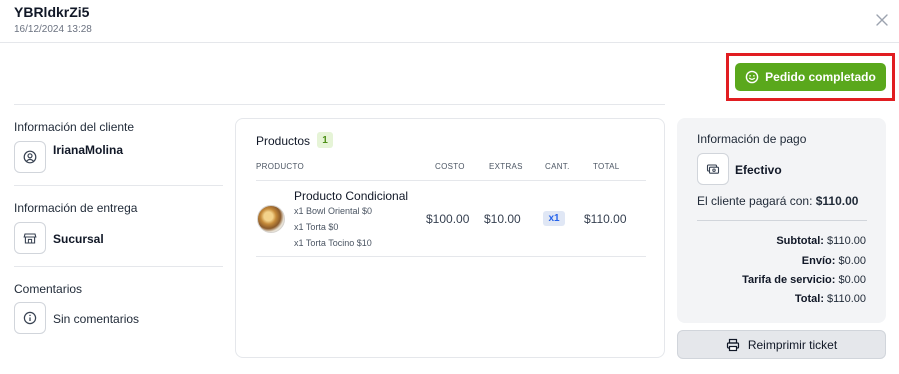 This screenshot has height=374, width=899. Describe the element at coordinates (502, 219) in the screenshot. I see `product-extras: $10.00` at that location.